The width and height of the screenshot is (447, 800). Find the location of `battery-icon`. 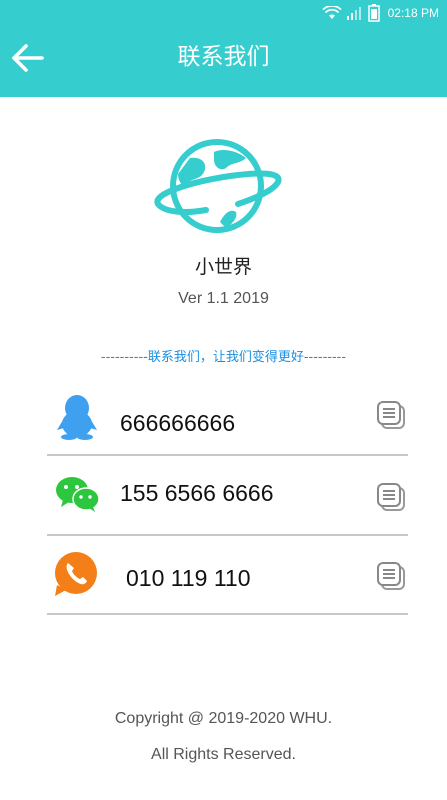

battery-icon is located at coordinates (373, 13).